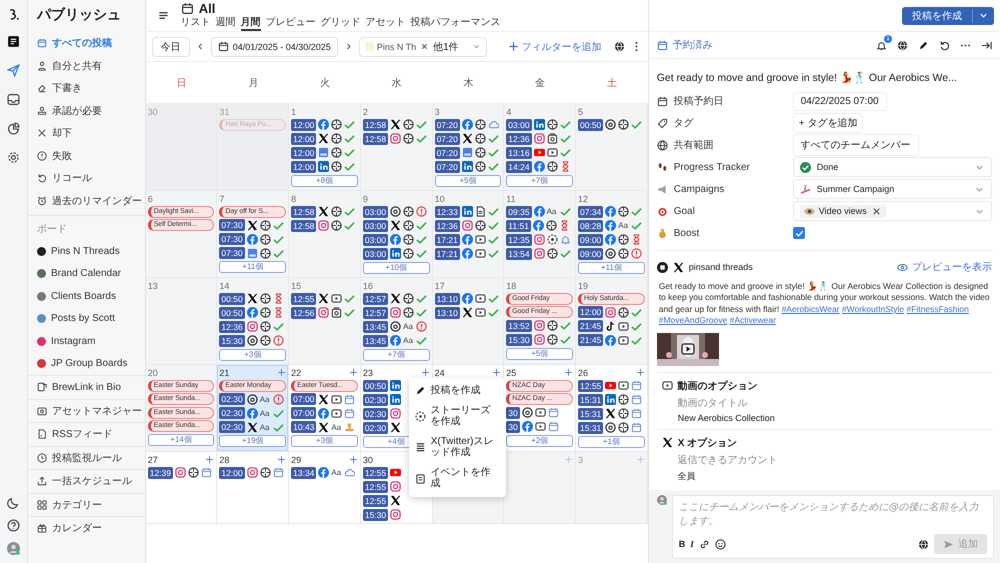 The image size is (1000, 563). Describe the element at coordinates (365, 111) in the screenshot. I see `day-number: 2` at that location.